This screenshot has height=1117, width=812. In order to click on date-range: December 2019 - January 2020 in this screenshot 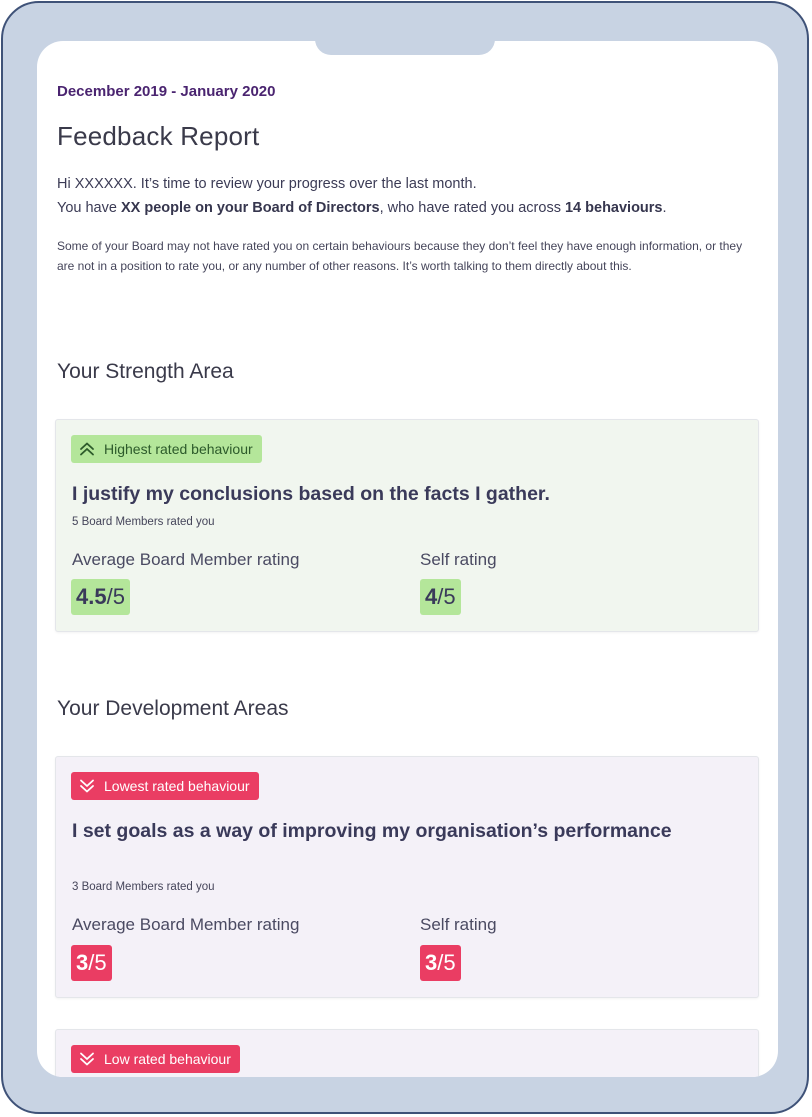, I will do `click(166, 91)`.